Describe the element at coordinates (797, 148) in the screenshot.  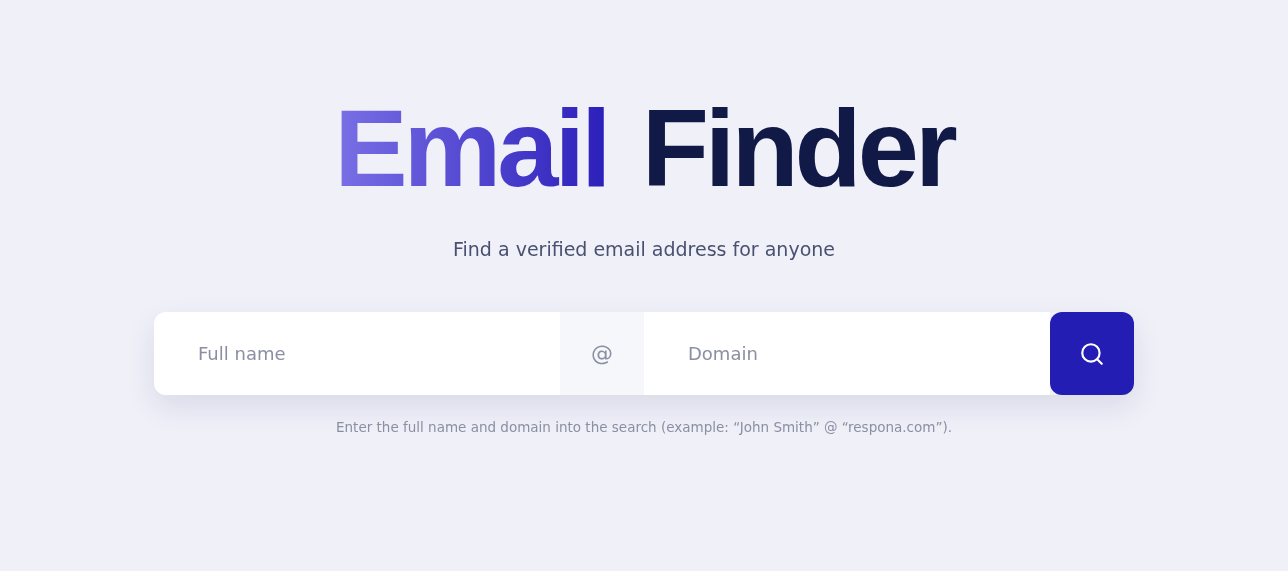
I see `page-title: Finder` at that location.